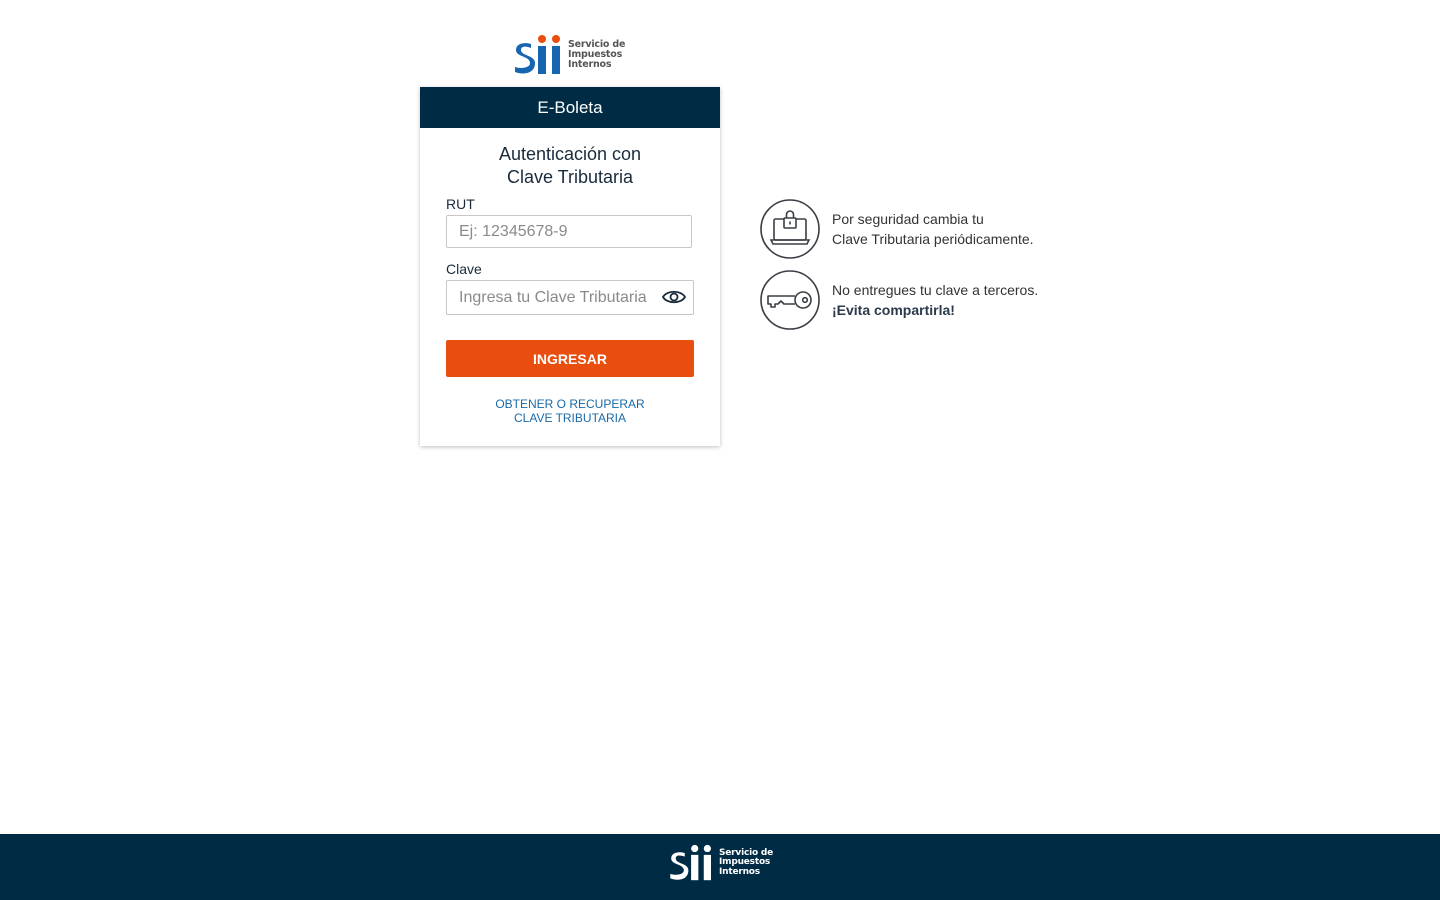 The height and width of the screenshot is (900, 1440). What do you see at coordinates (570, 358) in the screenshot?
I see `ingresar-button: INGRESAR` at bounding box center [570, 358].